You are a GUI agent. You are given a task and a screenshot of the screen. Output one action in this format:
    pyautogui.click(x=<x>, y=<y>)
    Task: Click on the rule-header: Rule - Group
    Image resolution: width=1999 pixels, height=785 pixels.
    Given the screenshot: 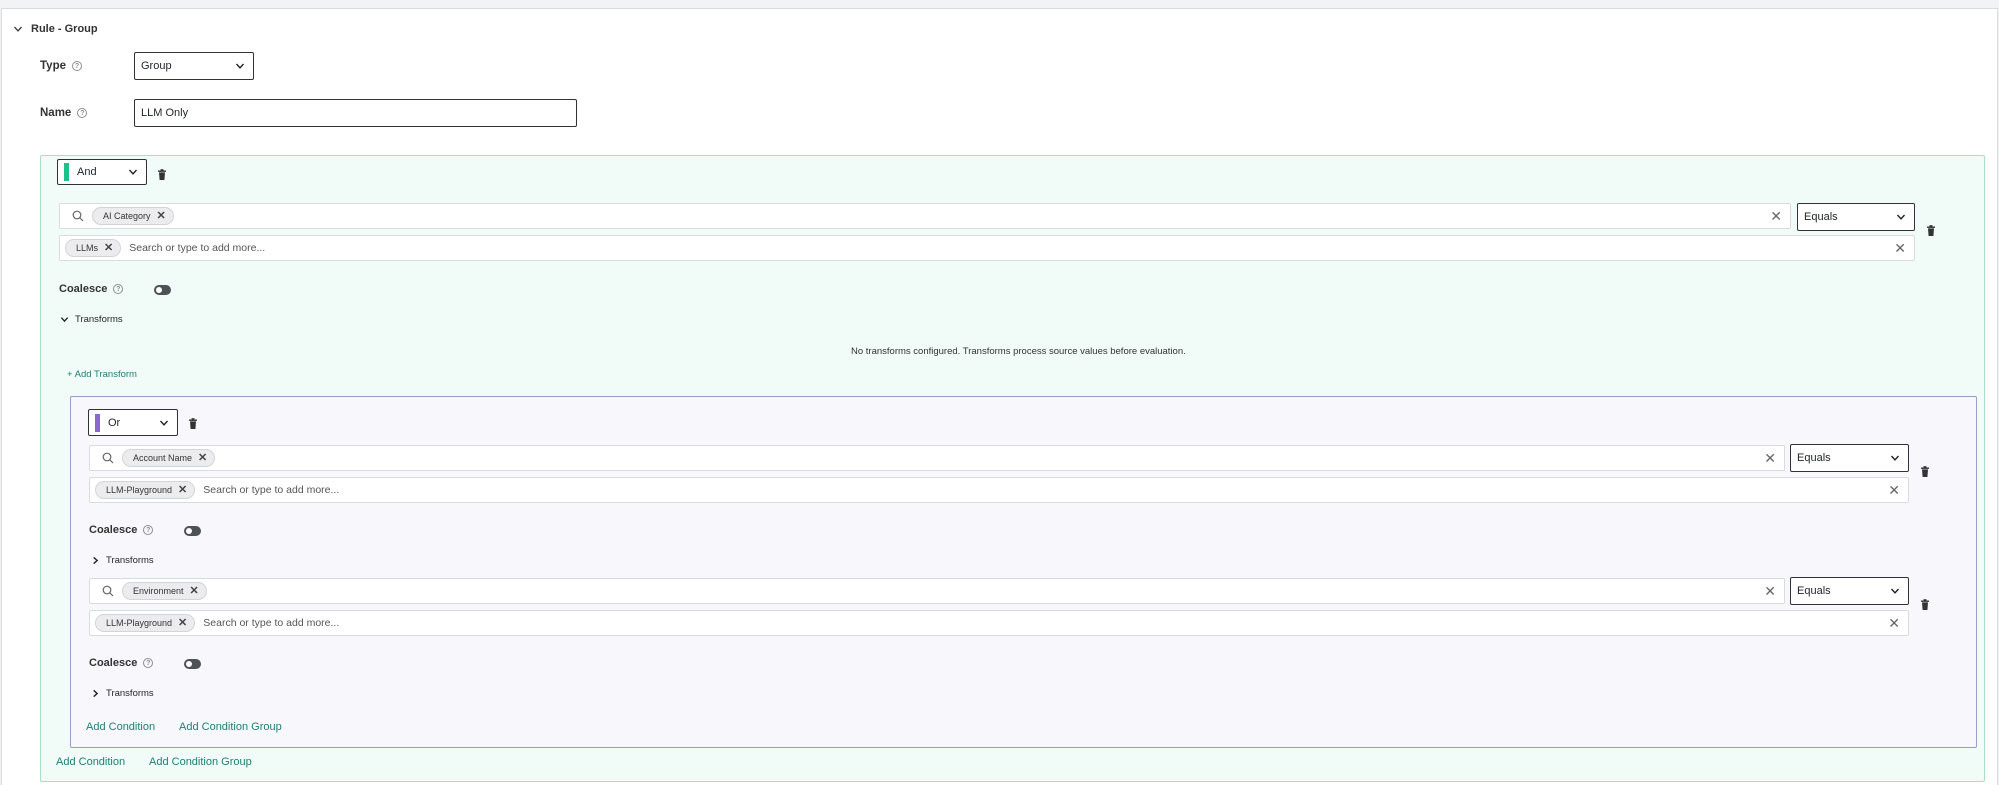 What is the action you would take?
    pyautogui.click(x=55, y=29)
    